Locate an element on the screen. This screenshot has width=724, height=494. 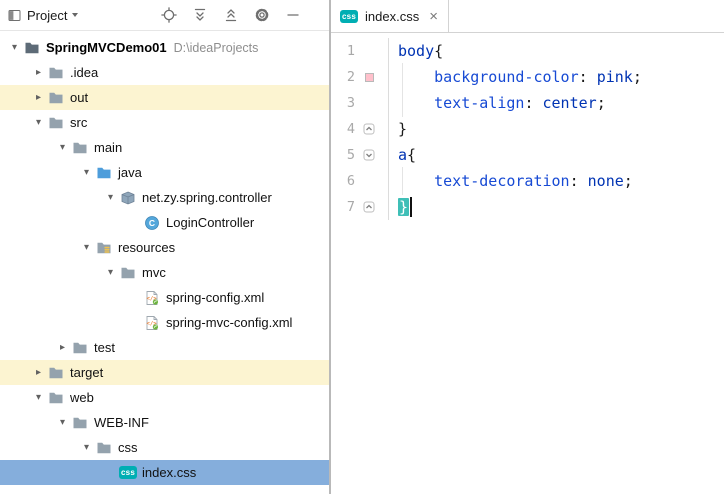
tree-item-label: test is located at coordinates (104, 347).